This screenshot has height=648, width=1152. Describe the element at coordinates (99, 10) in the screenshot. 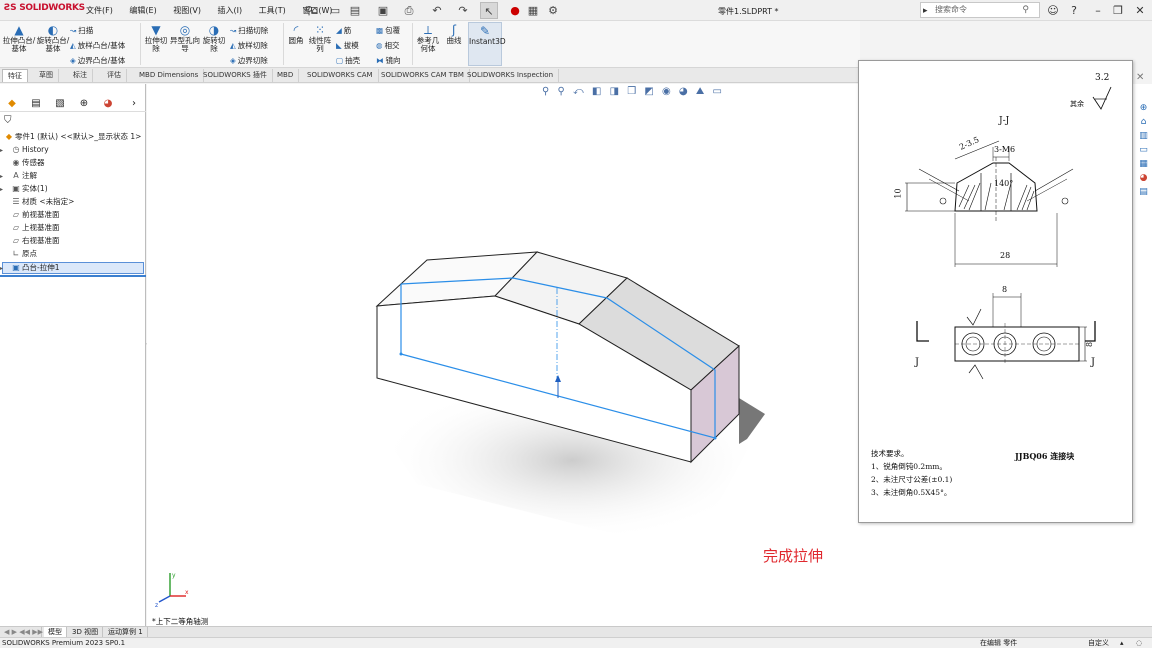

I see `menu-file: 文件(F)` at that location.